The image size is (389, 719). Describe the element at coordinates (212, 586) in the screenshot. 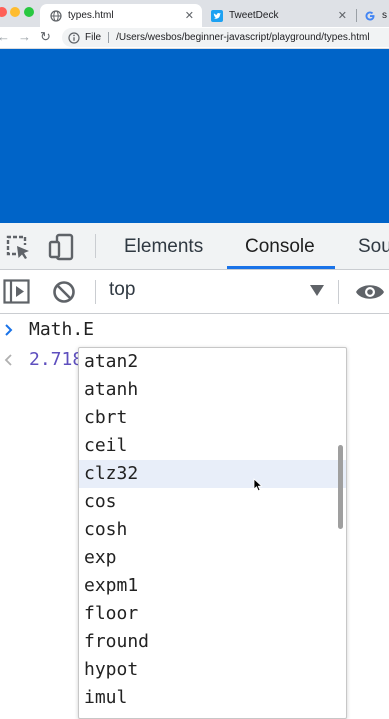

I see `autocomplete-item: expm1` at that location.